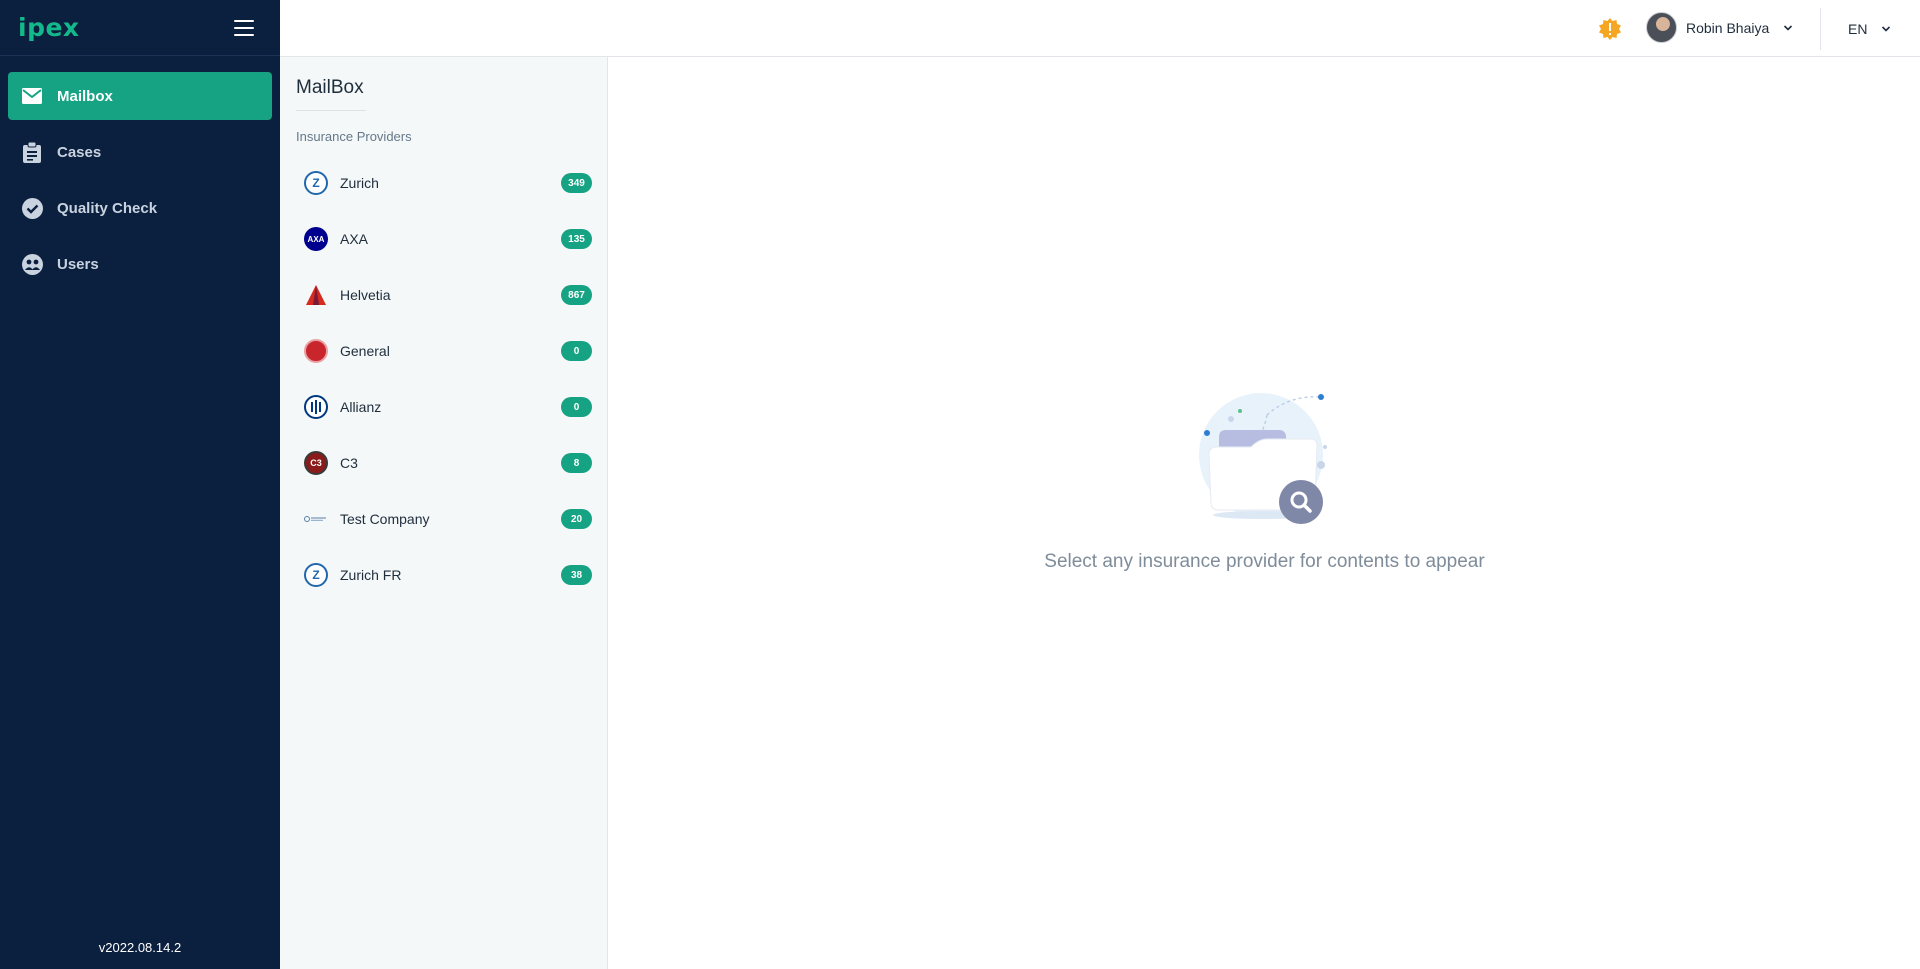 This screenshot has width=1920, height=969. I want to click on avatar, so click(1661, 27).